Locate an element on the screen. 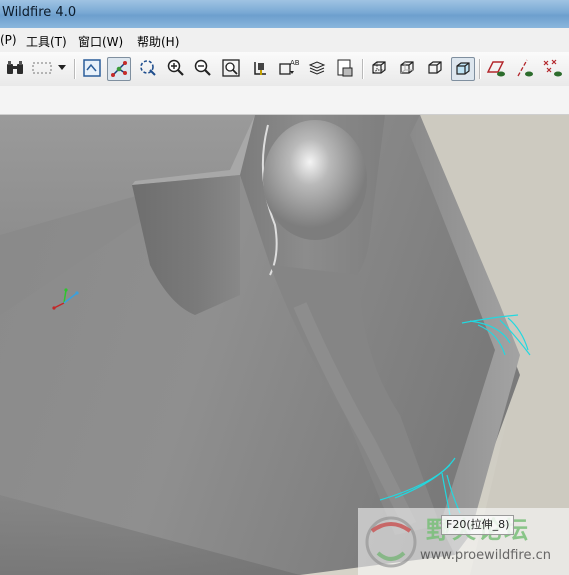 The image size is (569, 575). shading-icon is located at coordinates (463, 69).